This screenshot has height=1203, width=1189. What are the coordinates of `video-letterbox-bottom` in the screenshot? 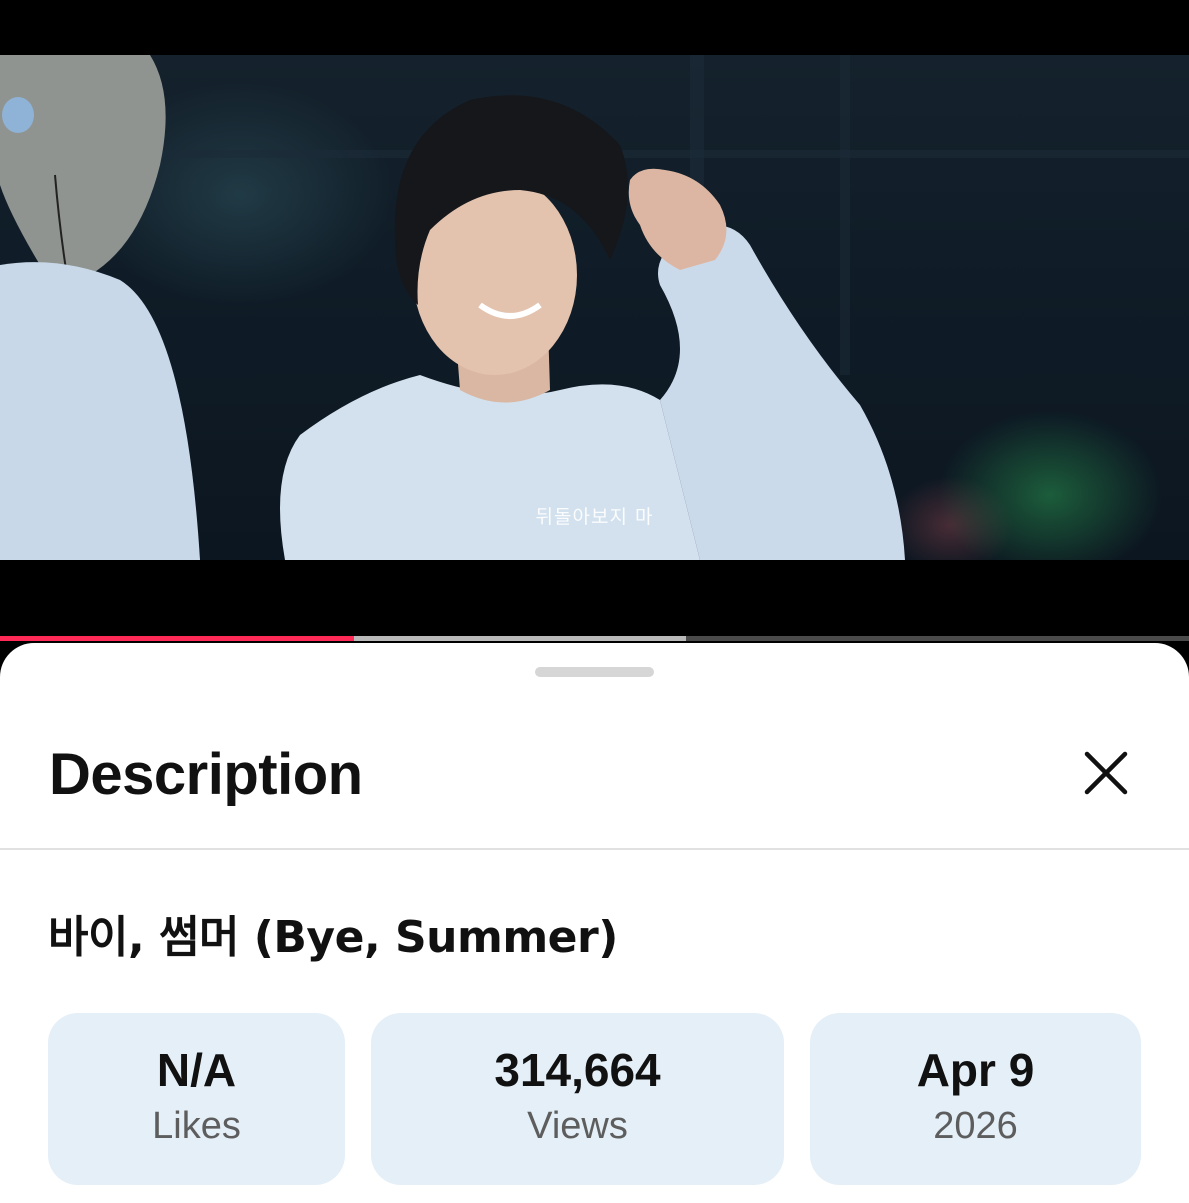 It's located at (594, 599).